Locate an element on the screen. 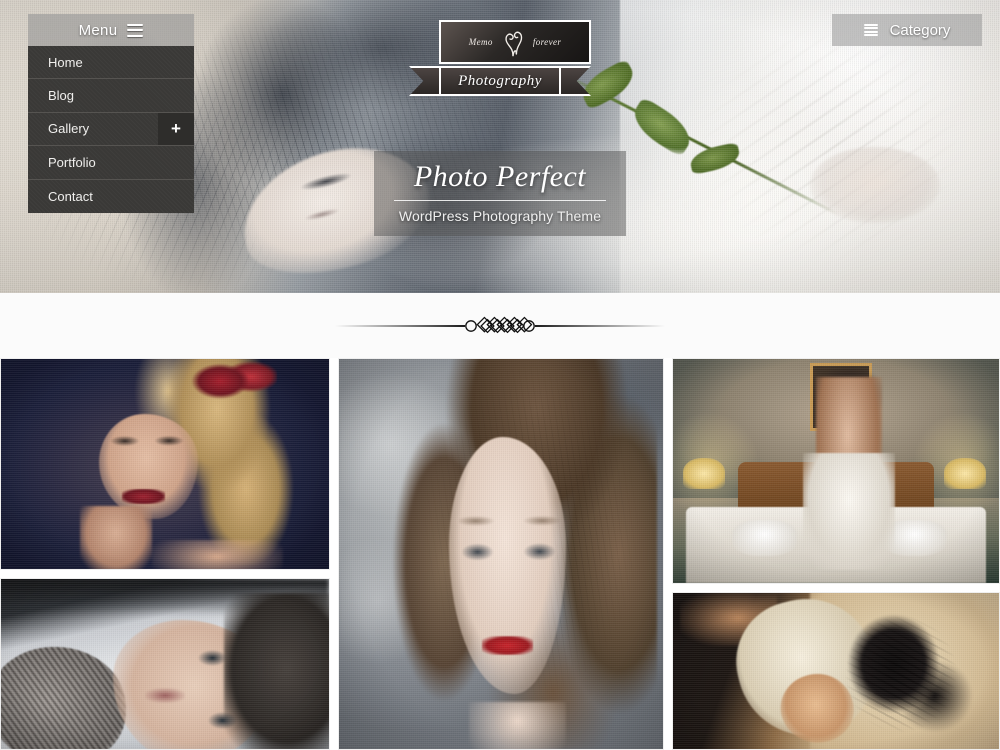  menu-item-portfolio: Portfolio is located at coordinates (111, 163).